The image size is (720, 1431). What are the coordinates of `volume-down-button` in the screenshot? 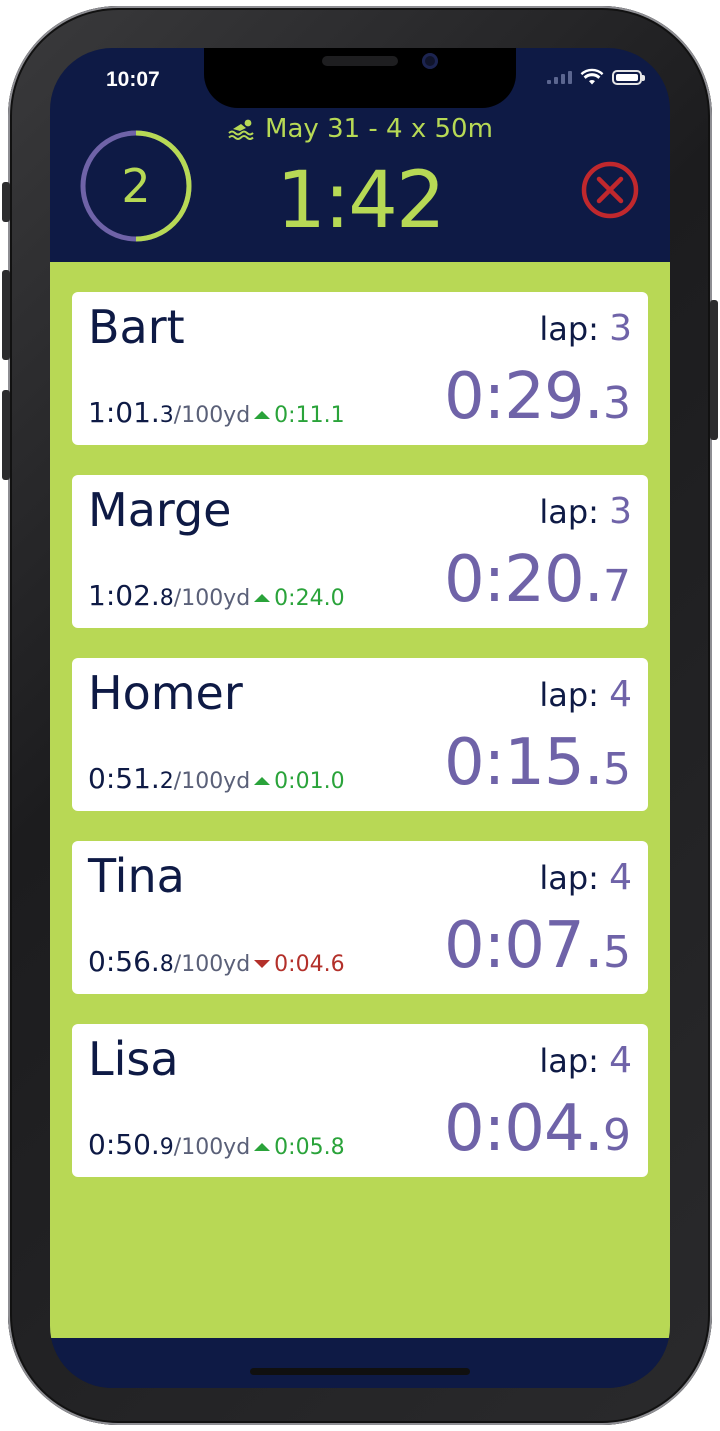 It's located at (6, 435).